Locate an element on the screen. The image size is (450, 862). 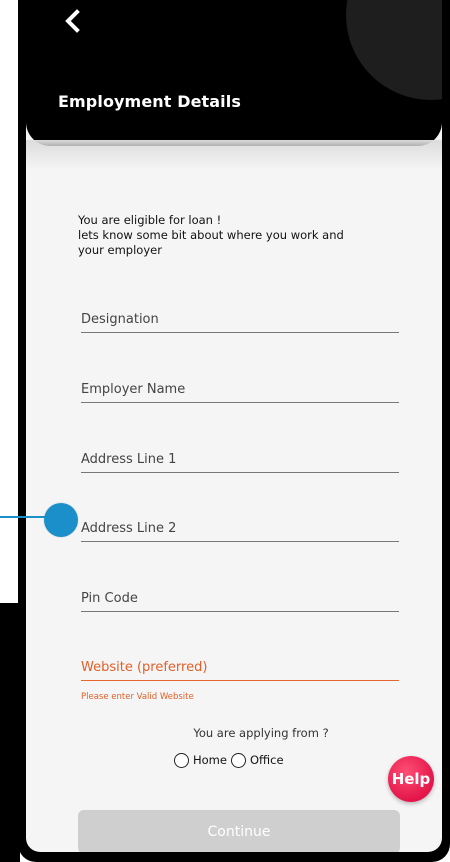
applying-from-label: You are applying from ? is located at coordinates (261, 733).